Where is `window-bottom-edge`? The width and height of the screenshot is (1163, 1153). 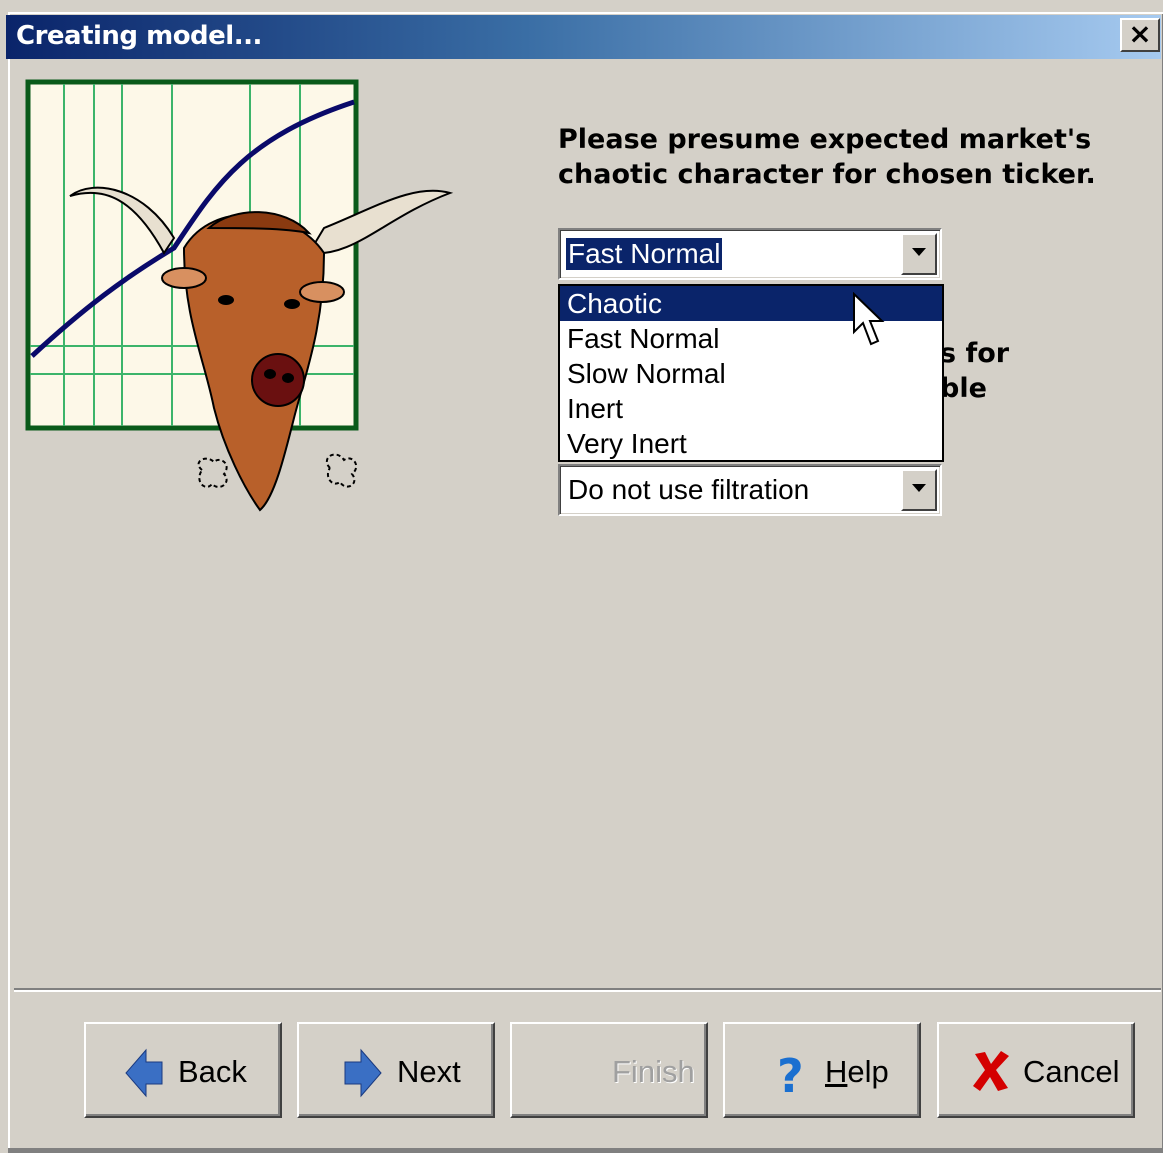
window-bottom-edge is located at coordinates (585, 1150).